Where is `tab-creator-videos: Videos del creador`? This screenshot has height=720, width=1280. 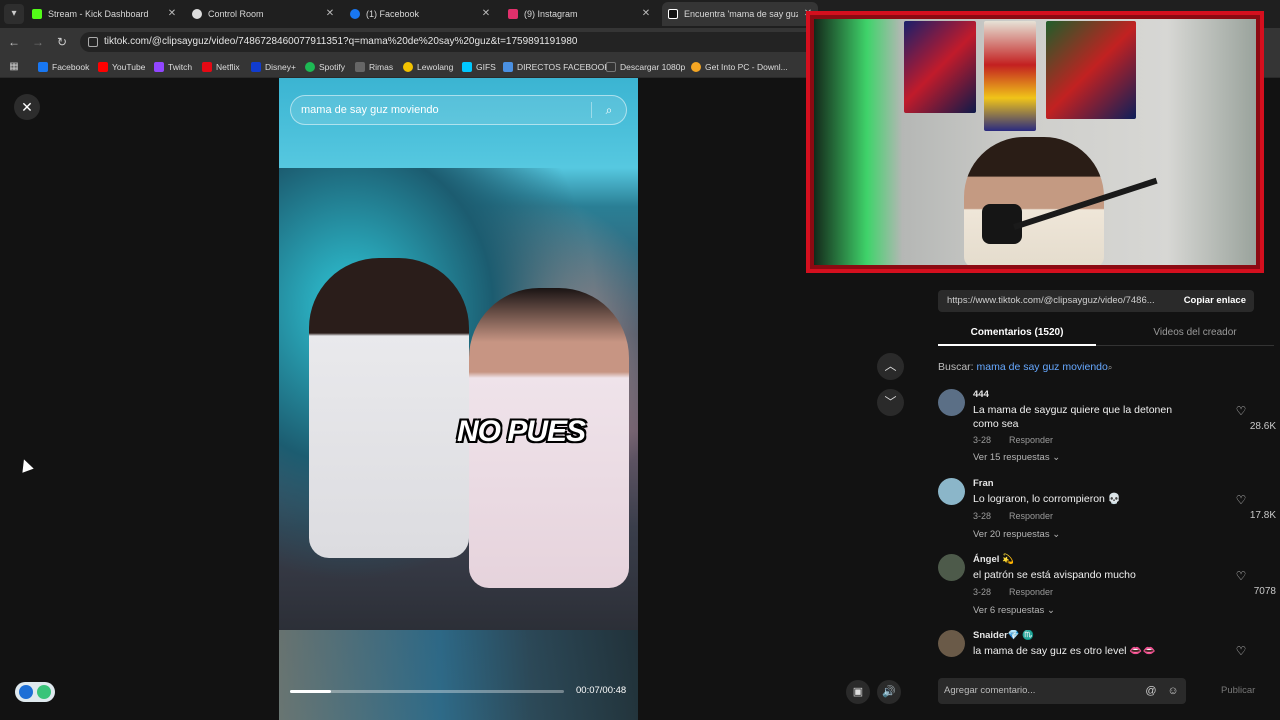
tab-creator-videos: Videos del creador is located at coordinates (1195, 333).